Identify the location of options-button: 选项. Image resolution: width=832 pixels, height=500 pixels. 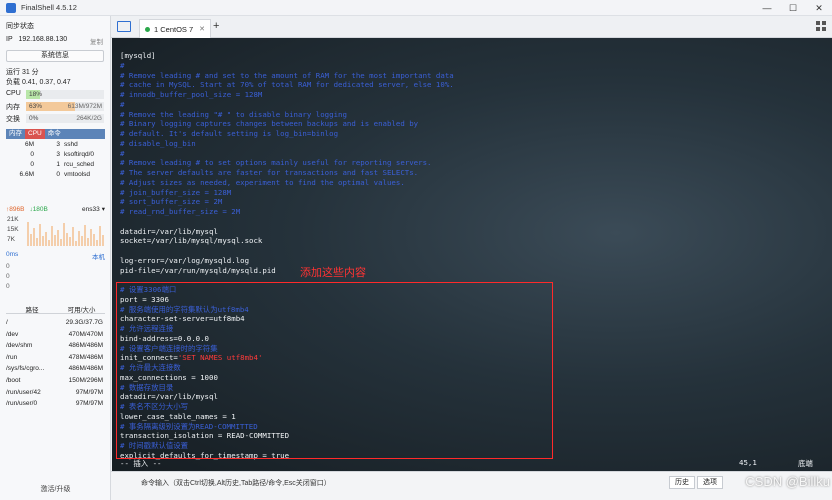
(710, 482).